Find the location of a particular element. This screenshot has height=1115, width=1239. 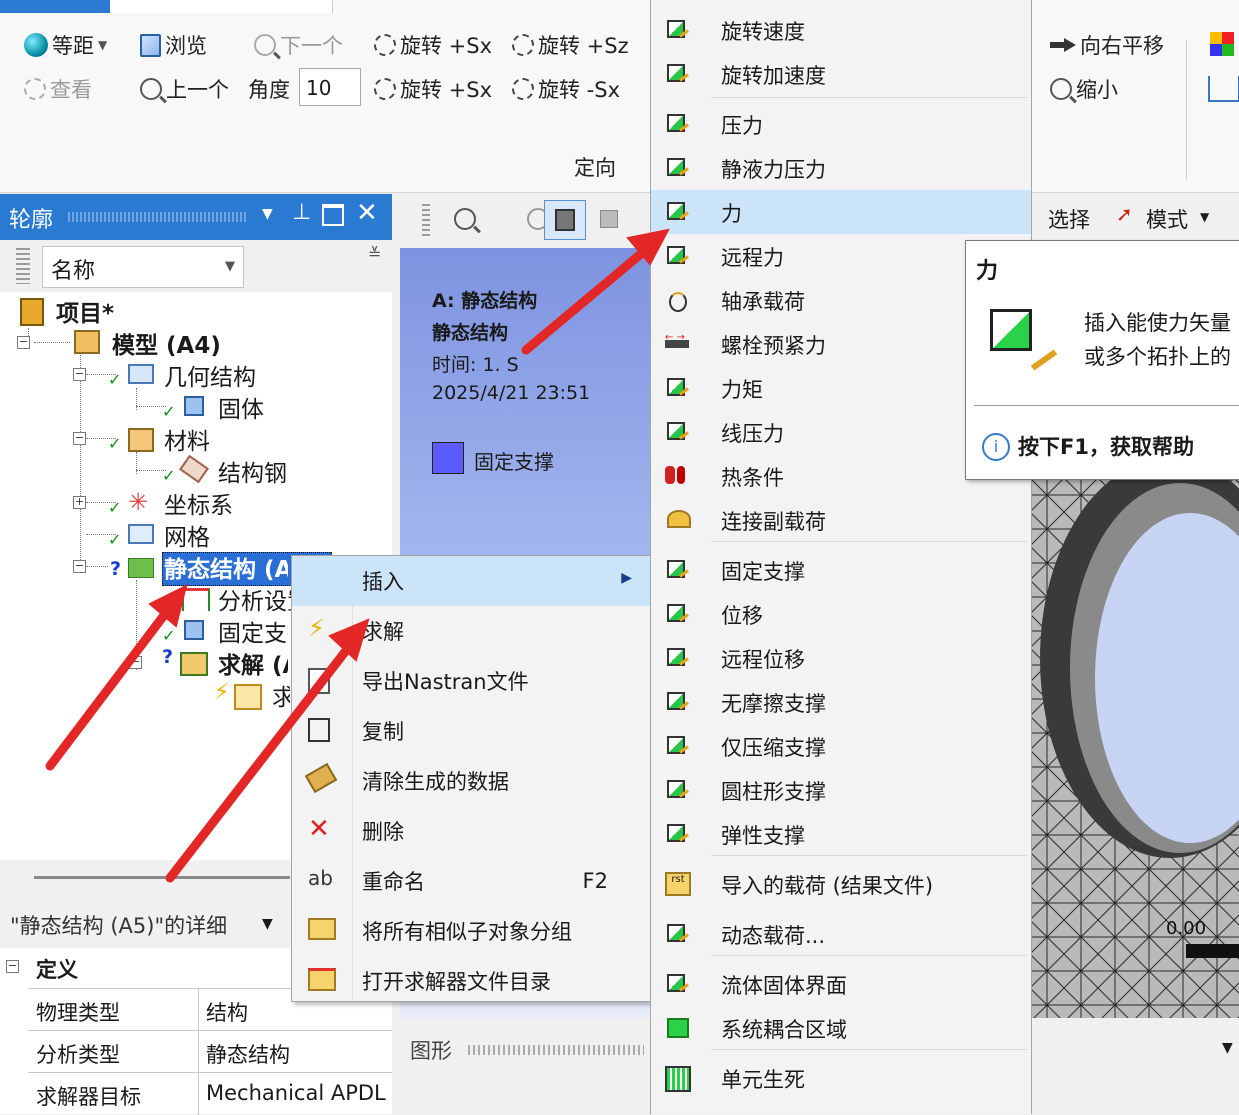

arrow-to-force is located at coordinates (587, 299).